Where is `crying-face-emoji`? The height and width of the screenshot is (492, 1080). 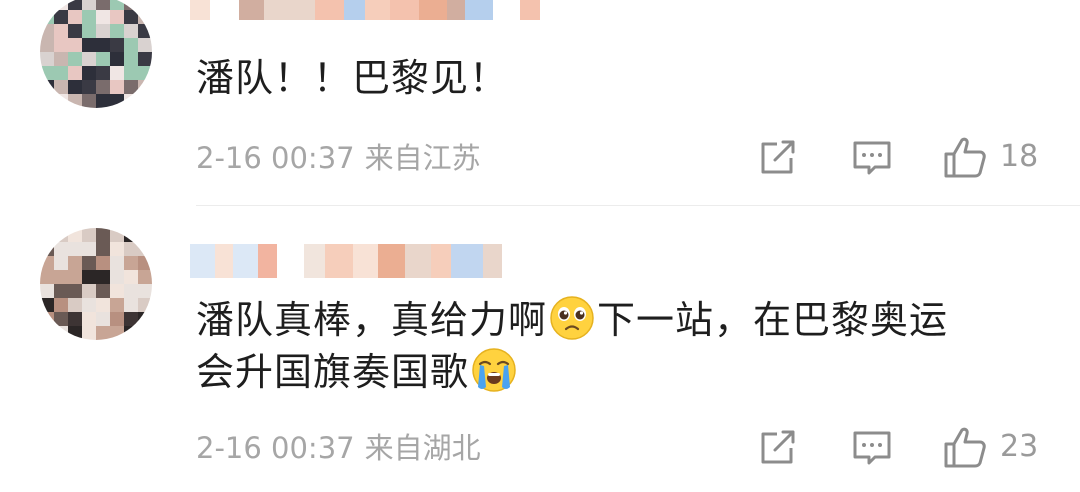 crying-face-emoji is located at coordinates (494, 370).